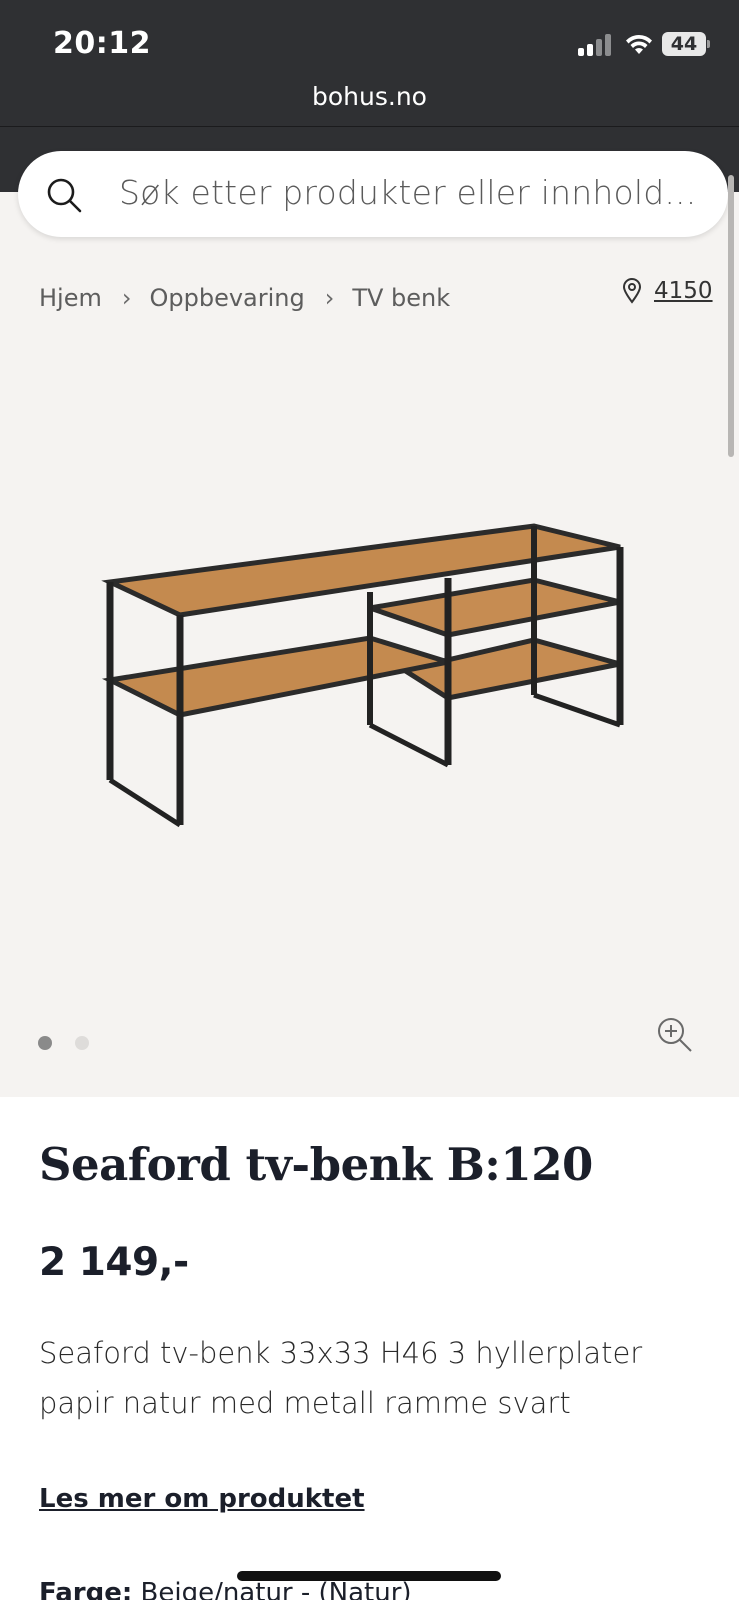 This screenshot has width=739, height=1600. I want to click on location-pin-icon, so click(632, 291).